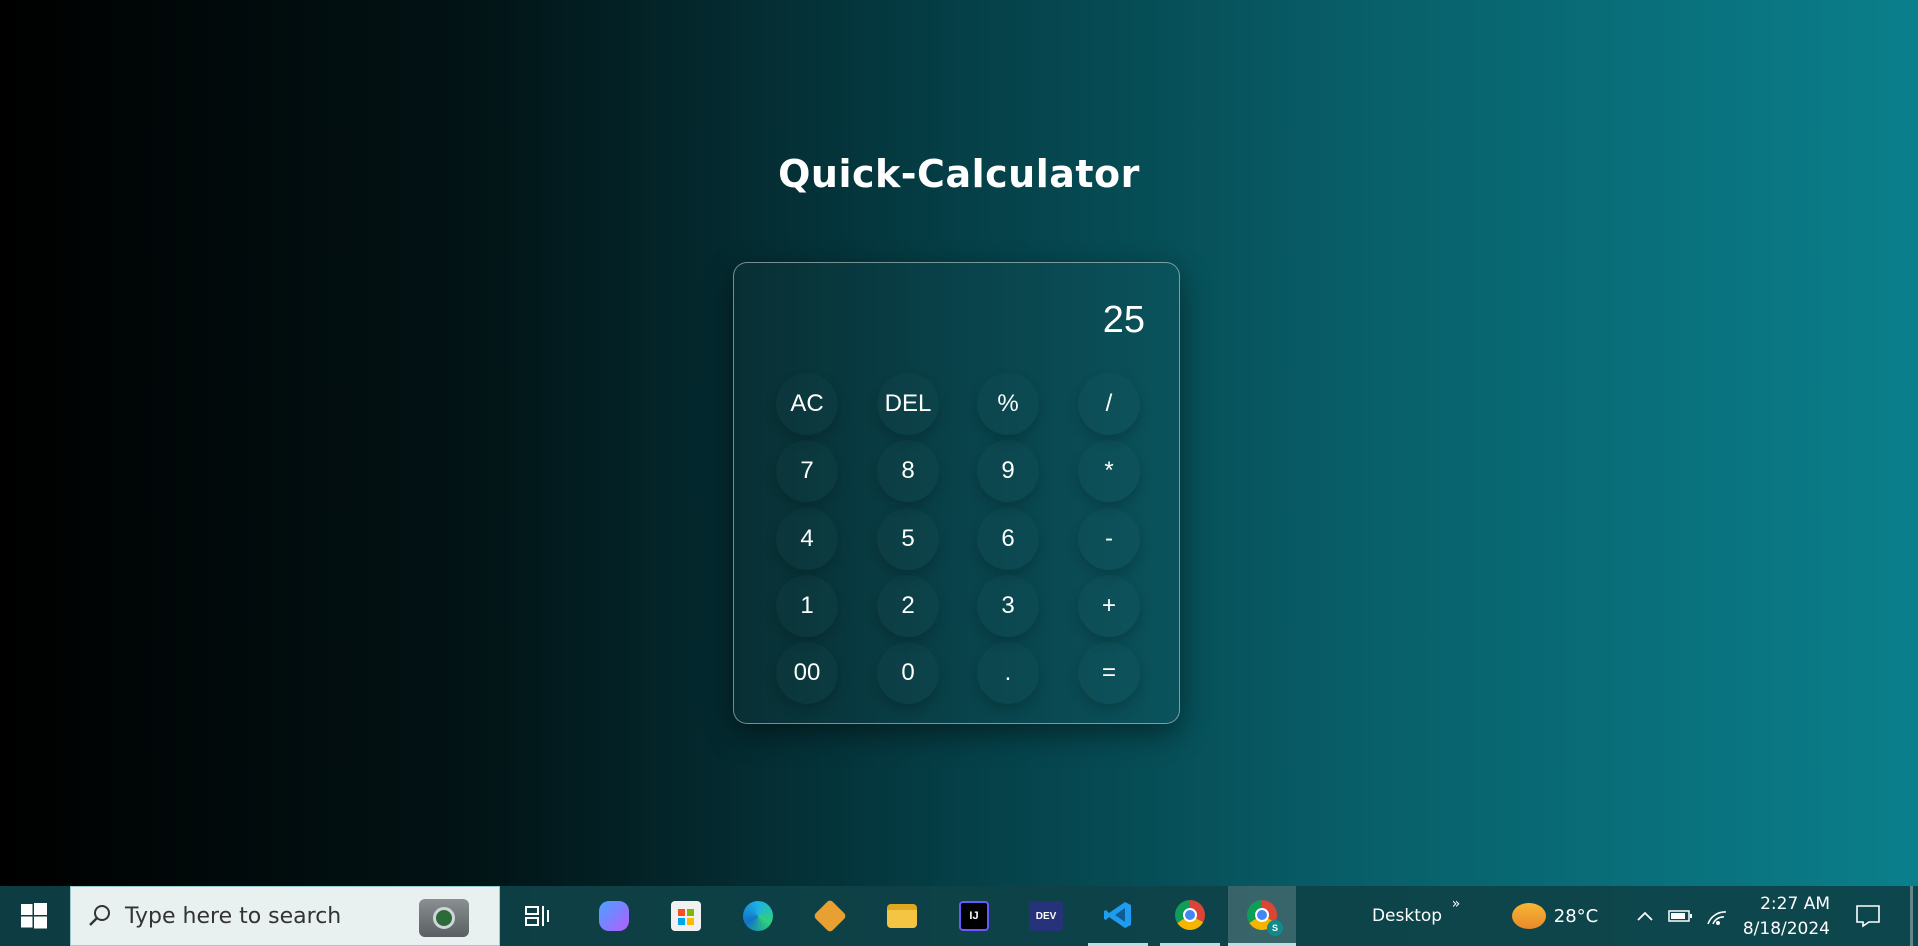 Image resolution: width=1918 pixels, height=946 pixels. I want to click on camera-icon, so click(444, 918).